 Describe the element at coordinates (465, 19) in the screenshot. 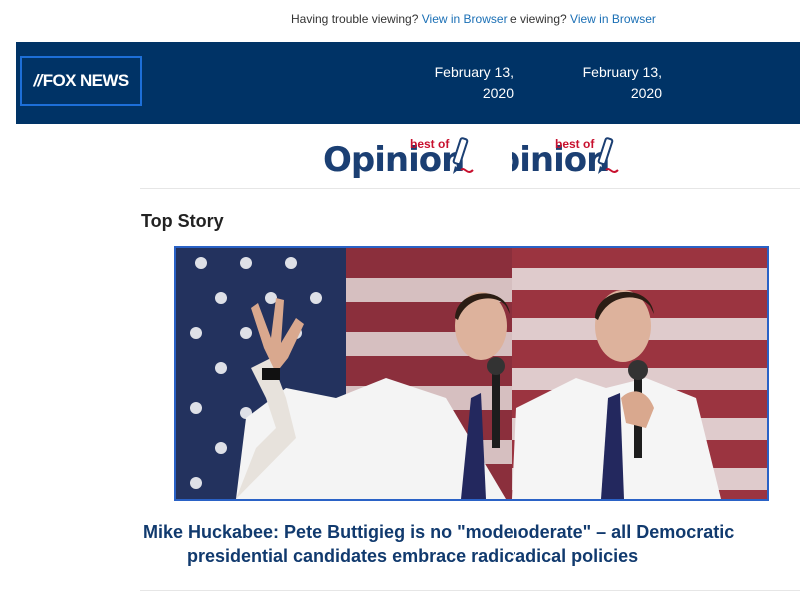

I see `view-in-browser-link: View in Browser` at that location.